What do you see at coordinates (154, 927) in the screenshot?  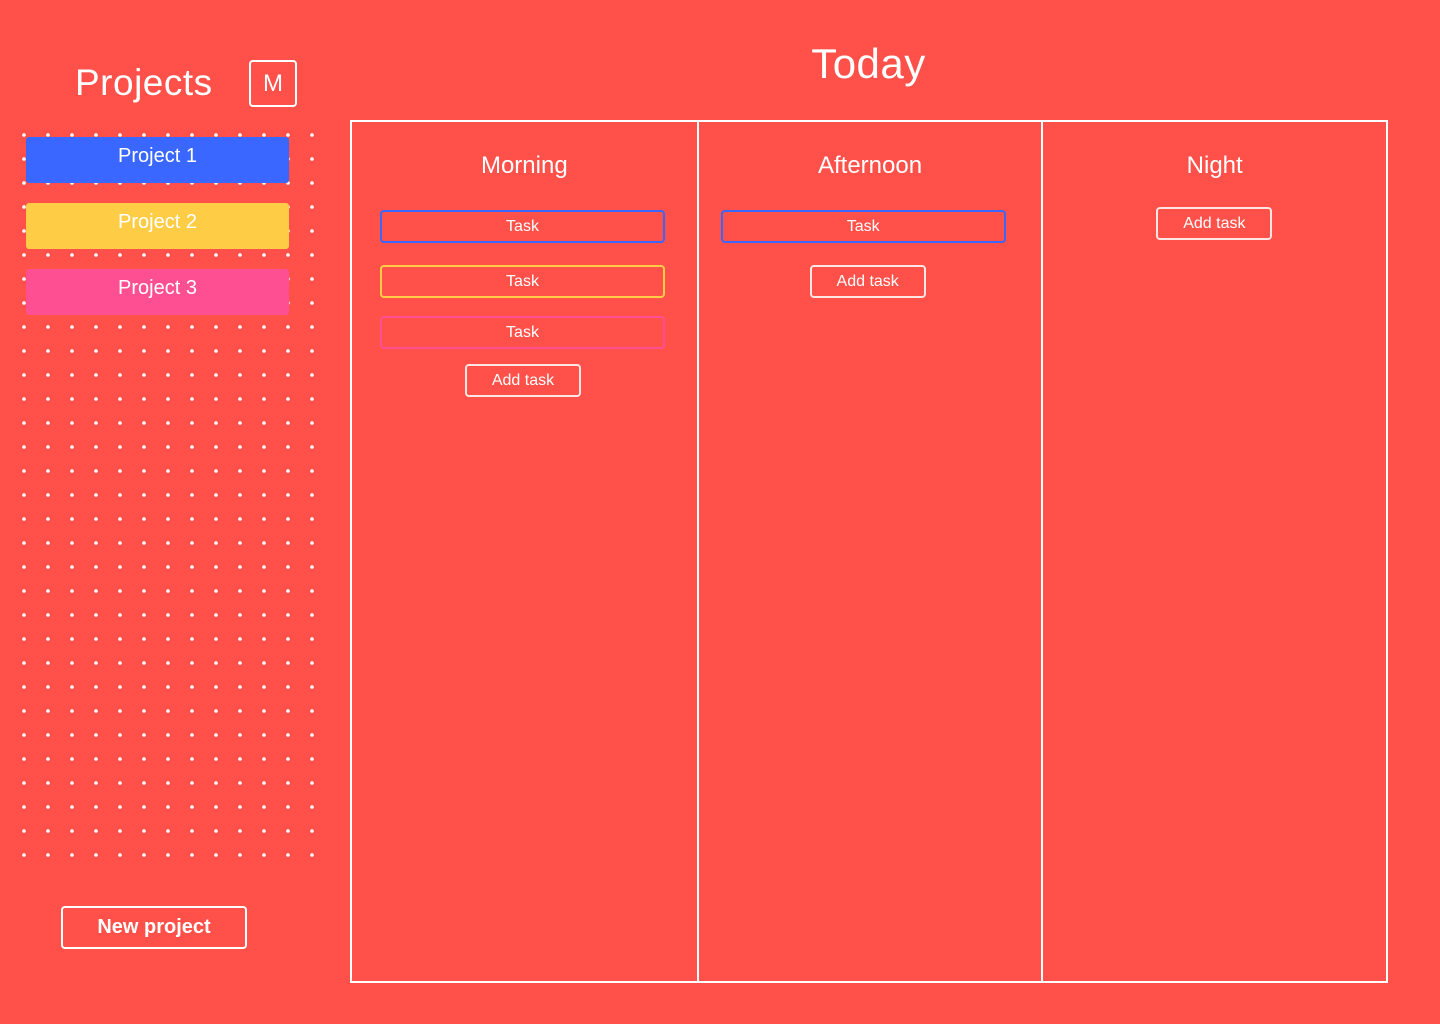 I see `new-project-button: New project` at bounding box center [154, 927].